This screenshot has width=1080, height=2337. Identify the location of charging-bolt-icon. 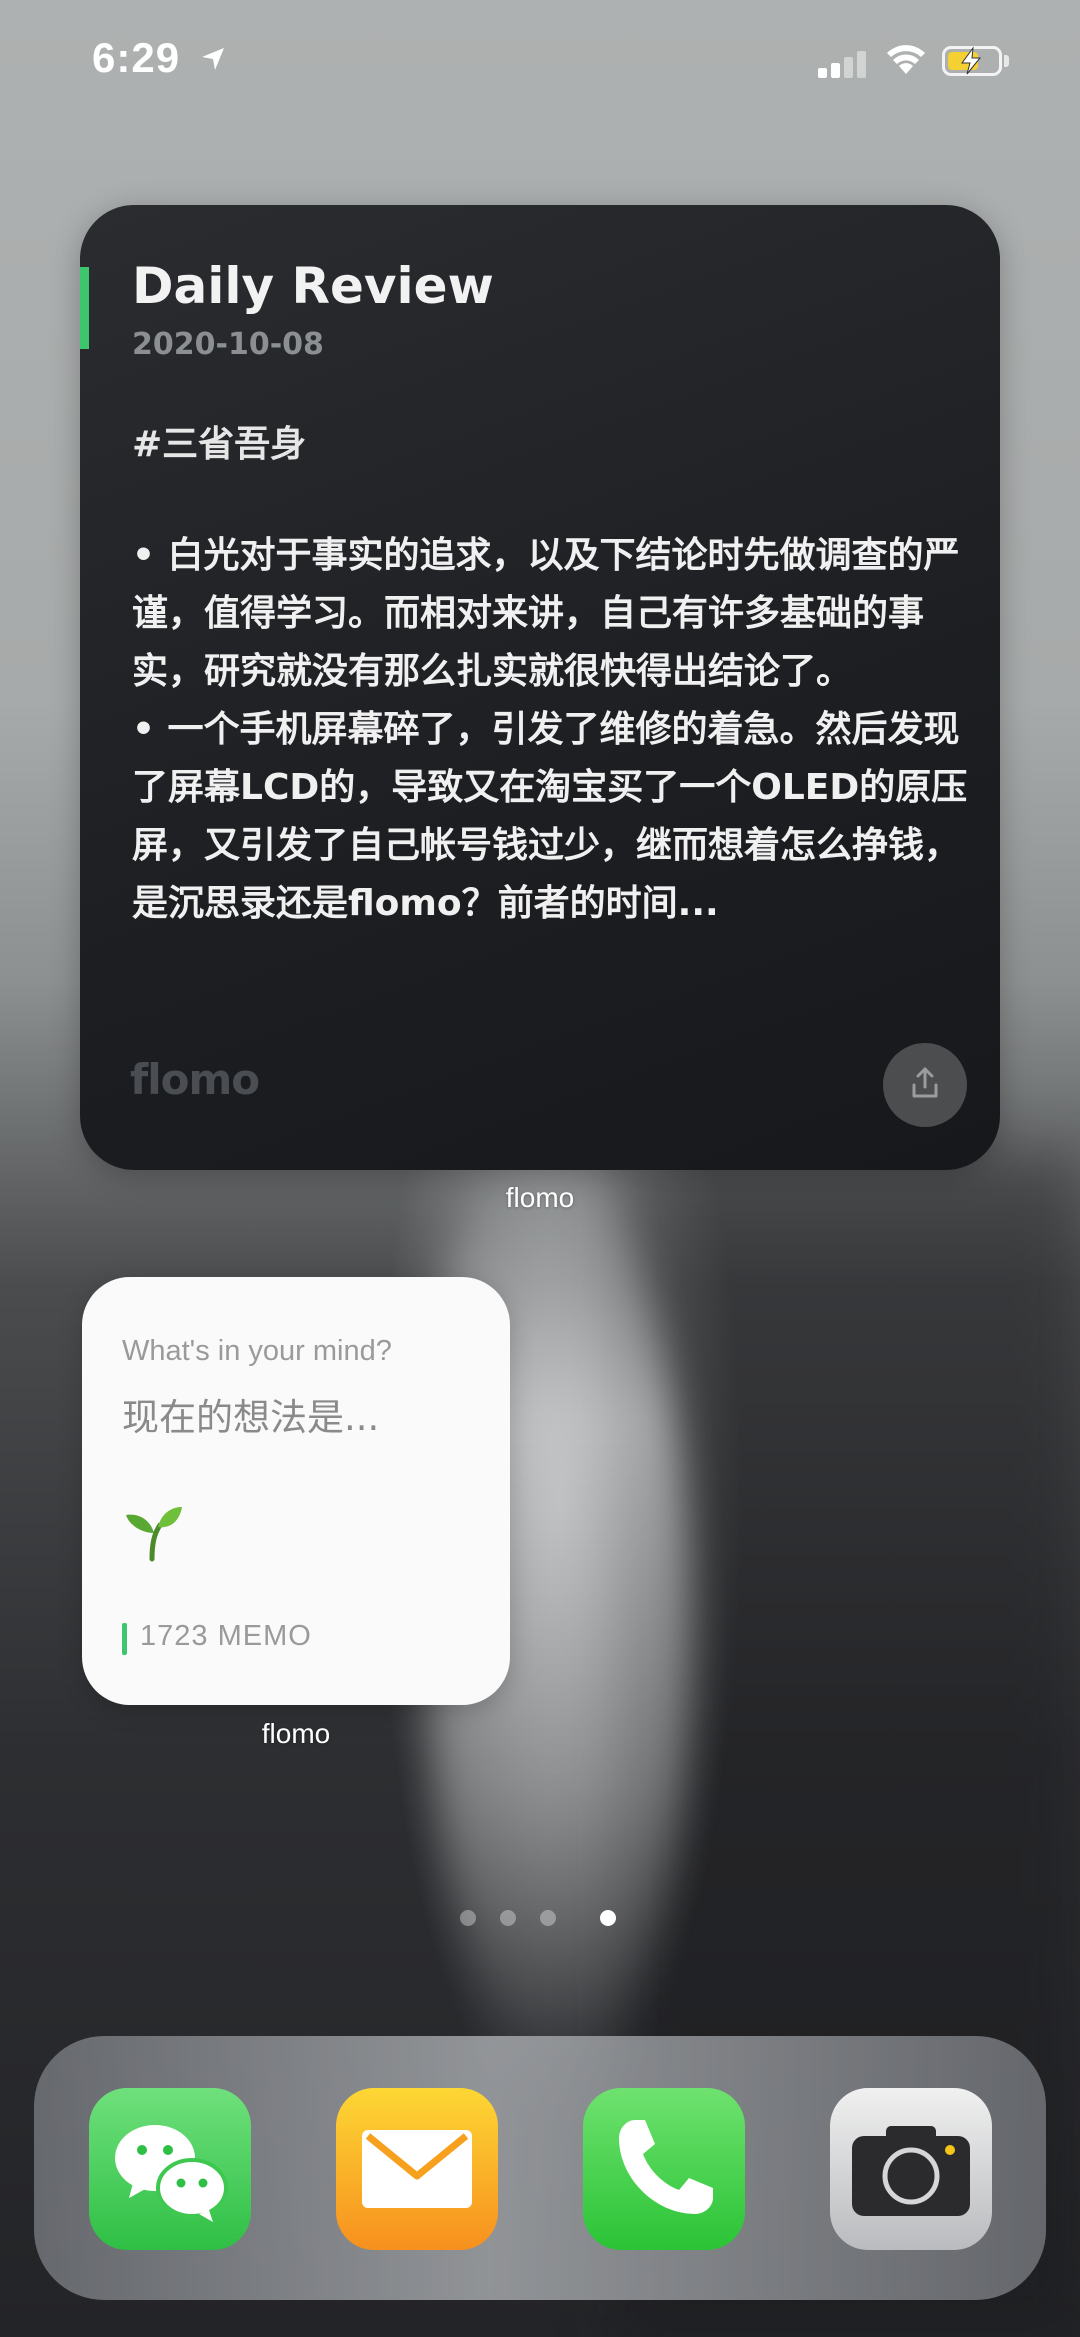
(971, 60).